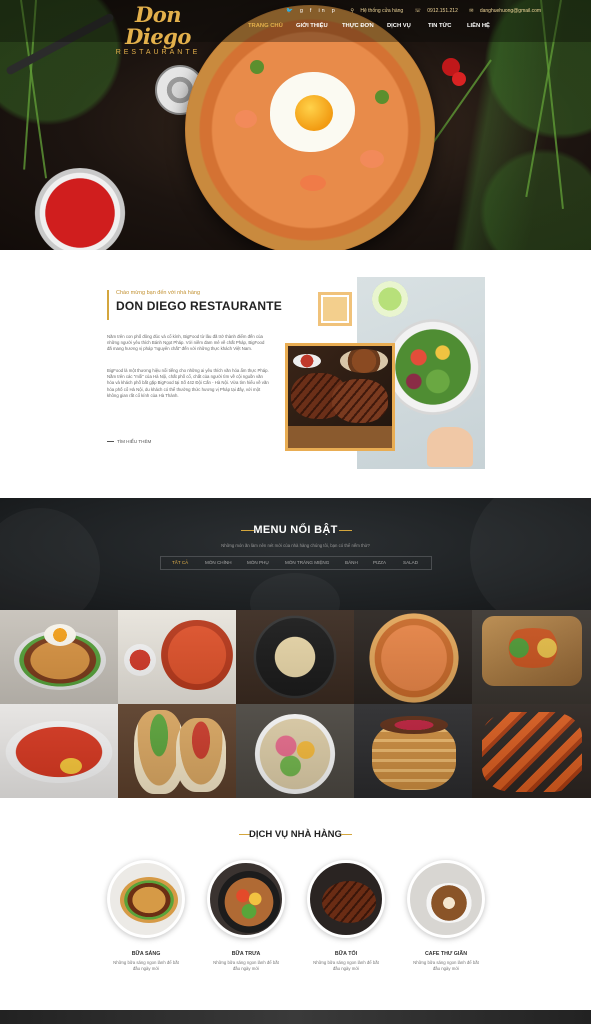 Image resolution: width=591 pixels, height=1024 pixels. I want to click on filter-main: MÓN CHÍNH, so click(218, 562).